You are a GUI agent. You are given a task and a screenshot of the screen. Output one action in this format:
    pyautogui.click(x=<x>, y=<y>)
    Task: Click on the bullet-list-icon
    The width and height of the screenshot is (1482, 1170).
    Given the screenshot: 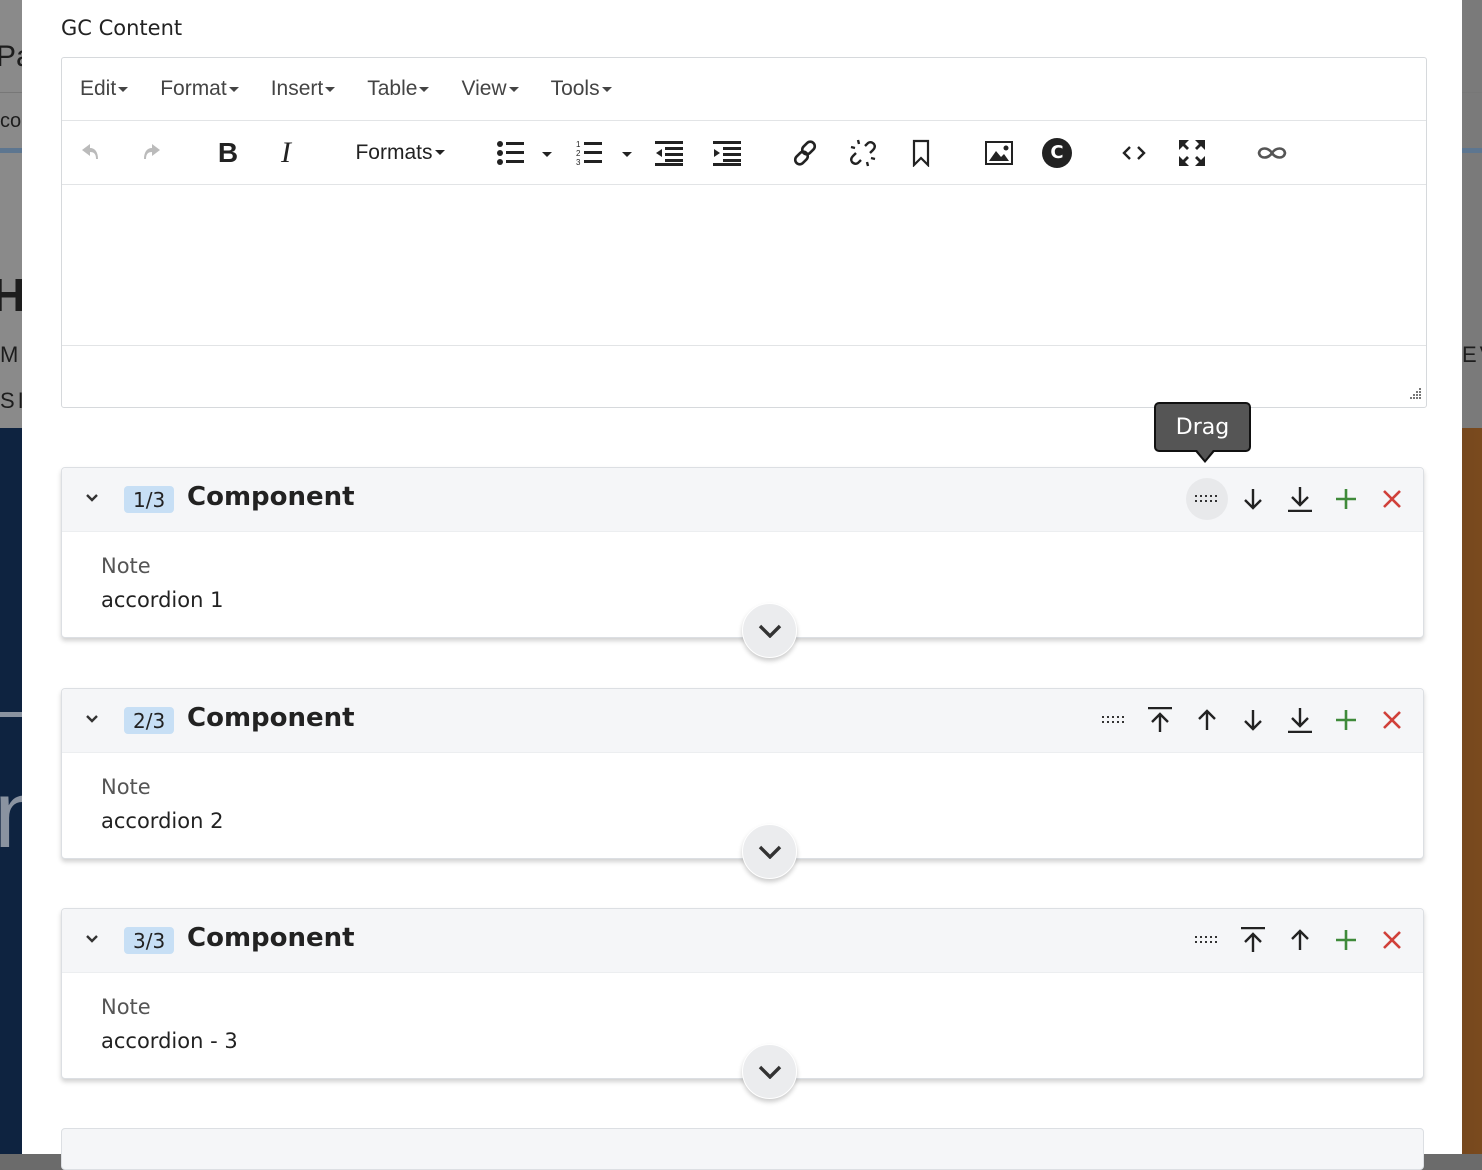 What is the action you would take?
    pyautogui.click(x=524, y=152)
    